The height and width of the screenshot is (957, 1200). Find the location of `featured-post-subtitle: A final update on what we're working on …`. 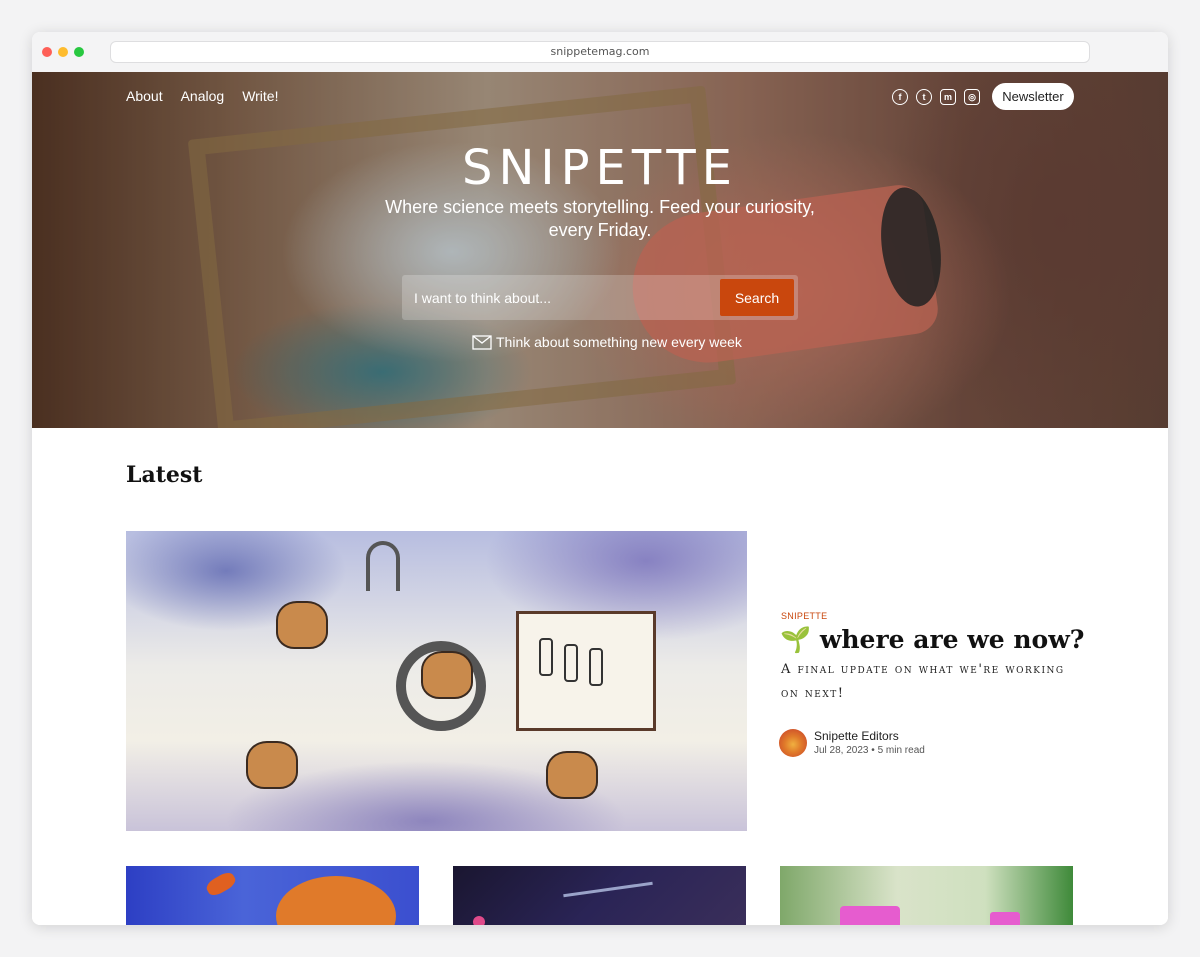

featured-post-subtitle: A final update on what we're working on … is located at coordinates (923, 681).